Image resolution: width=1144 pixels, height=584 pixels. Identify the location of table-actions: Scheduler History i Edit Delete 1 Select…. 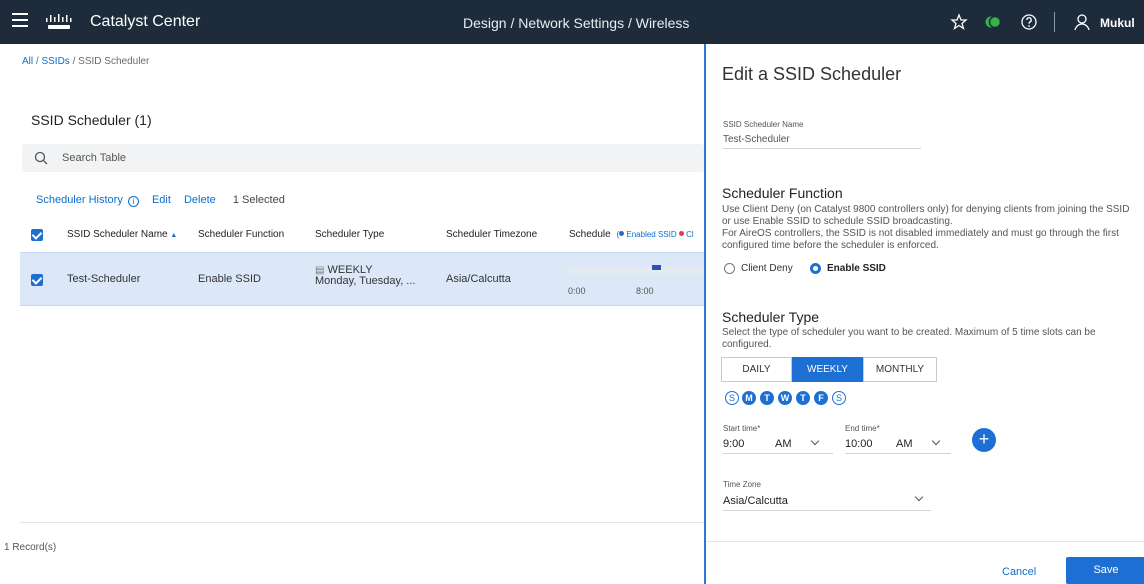
(160, 200).